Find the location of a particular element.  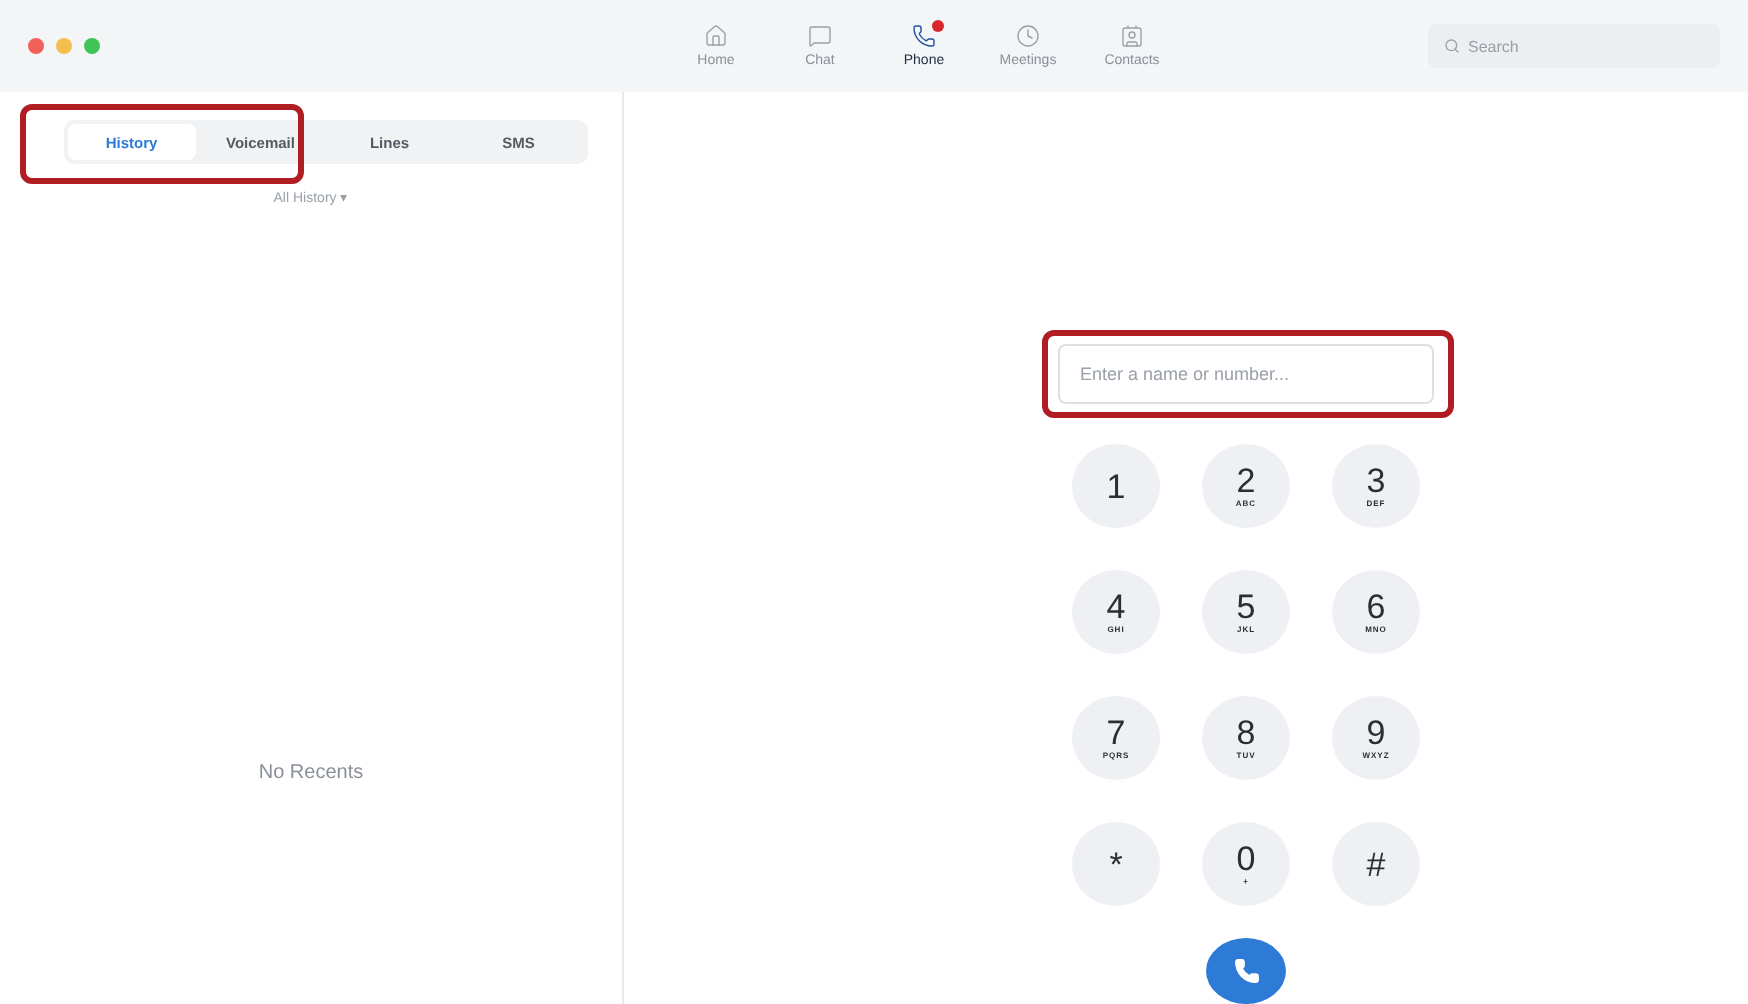

call-button is located at coordinates (1246, 971).